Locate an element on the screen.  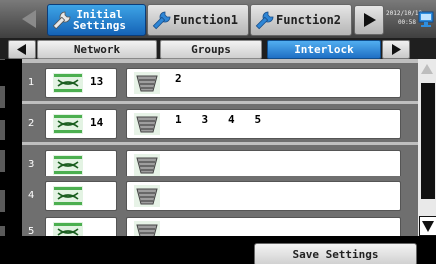
interlock-units: 1 3 4 5 is located at coordinates (218, 119).